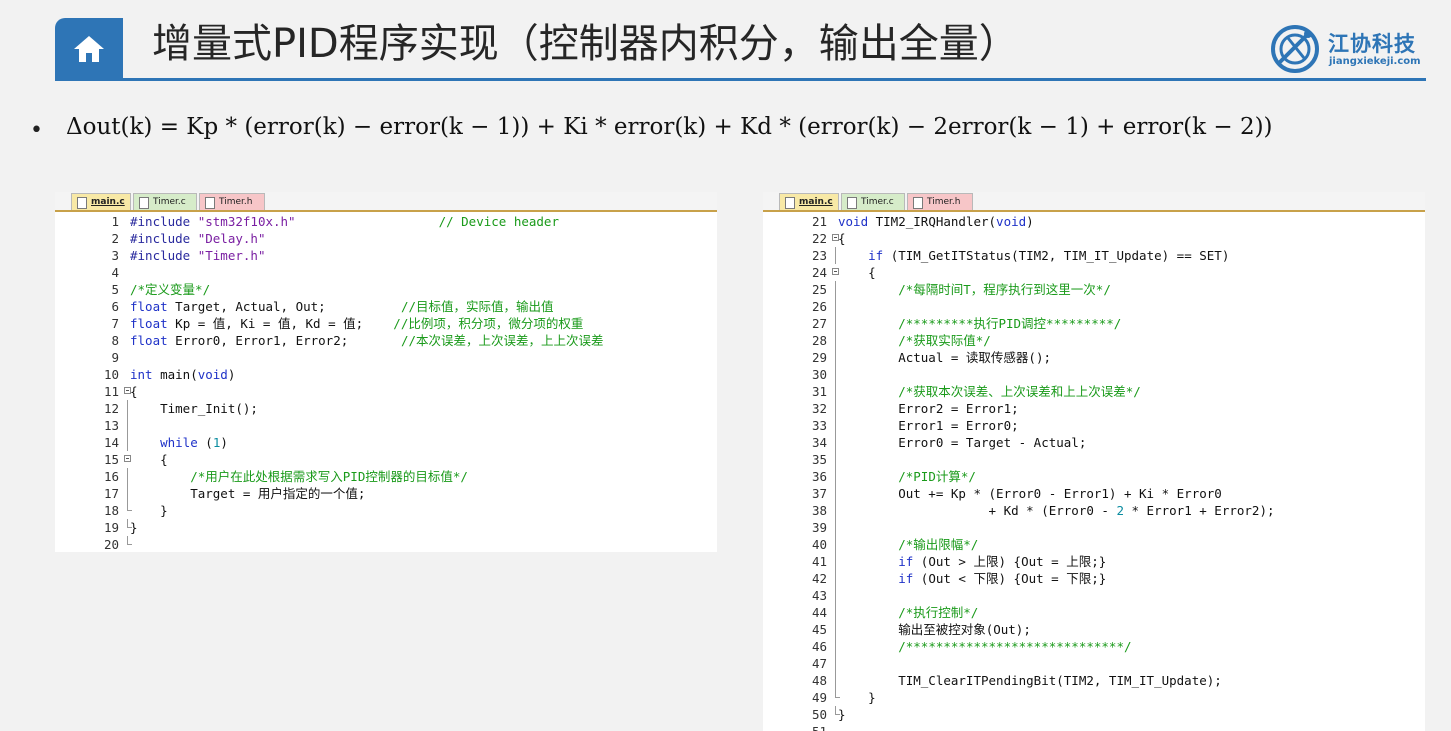  I want to click on code-line: 5 /*定义变量*/, so click(386, 289).